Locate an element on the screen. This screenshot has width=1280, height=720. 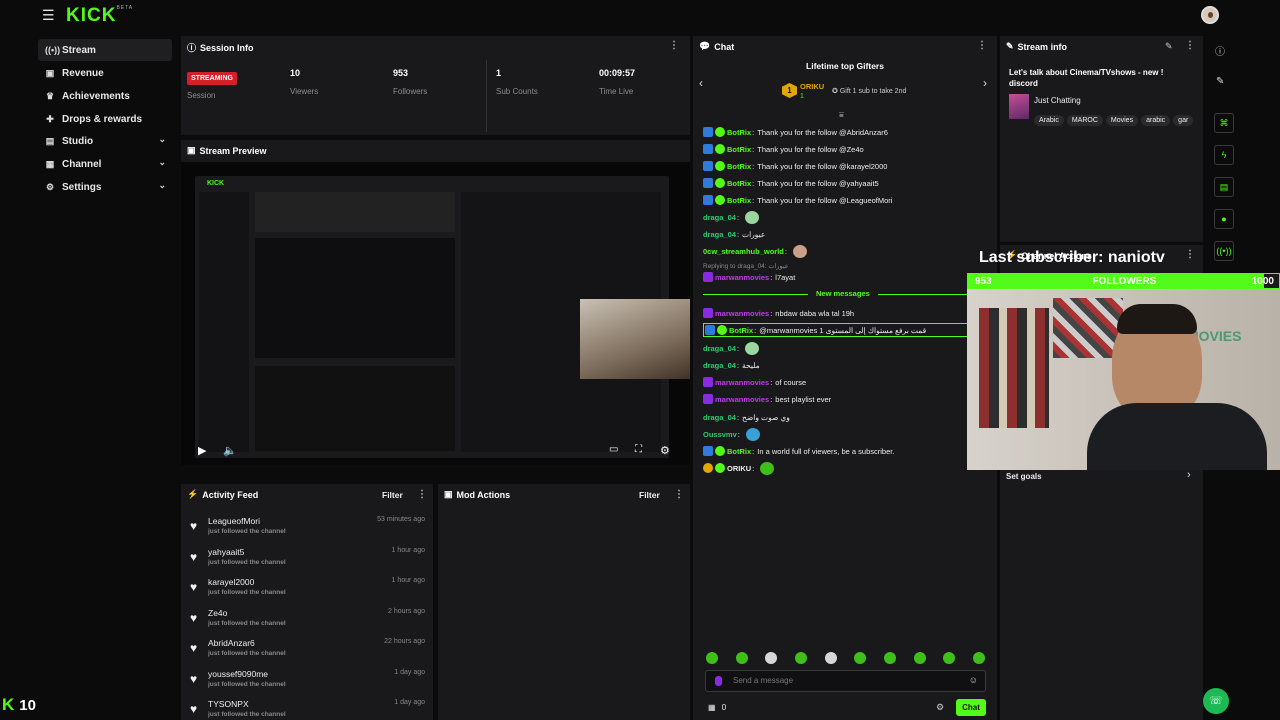
status-badge: STREAMING is located at coordinates (212, 76).